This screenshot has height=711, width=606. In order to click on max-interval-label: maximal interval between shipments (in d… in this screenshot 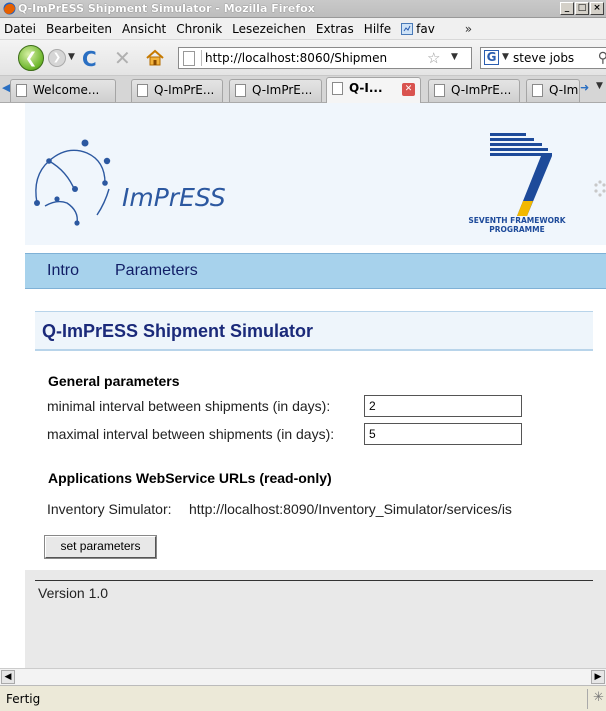, I will do `click(191, 434)`.